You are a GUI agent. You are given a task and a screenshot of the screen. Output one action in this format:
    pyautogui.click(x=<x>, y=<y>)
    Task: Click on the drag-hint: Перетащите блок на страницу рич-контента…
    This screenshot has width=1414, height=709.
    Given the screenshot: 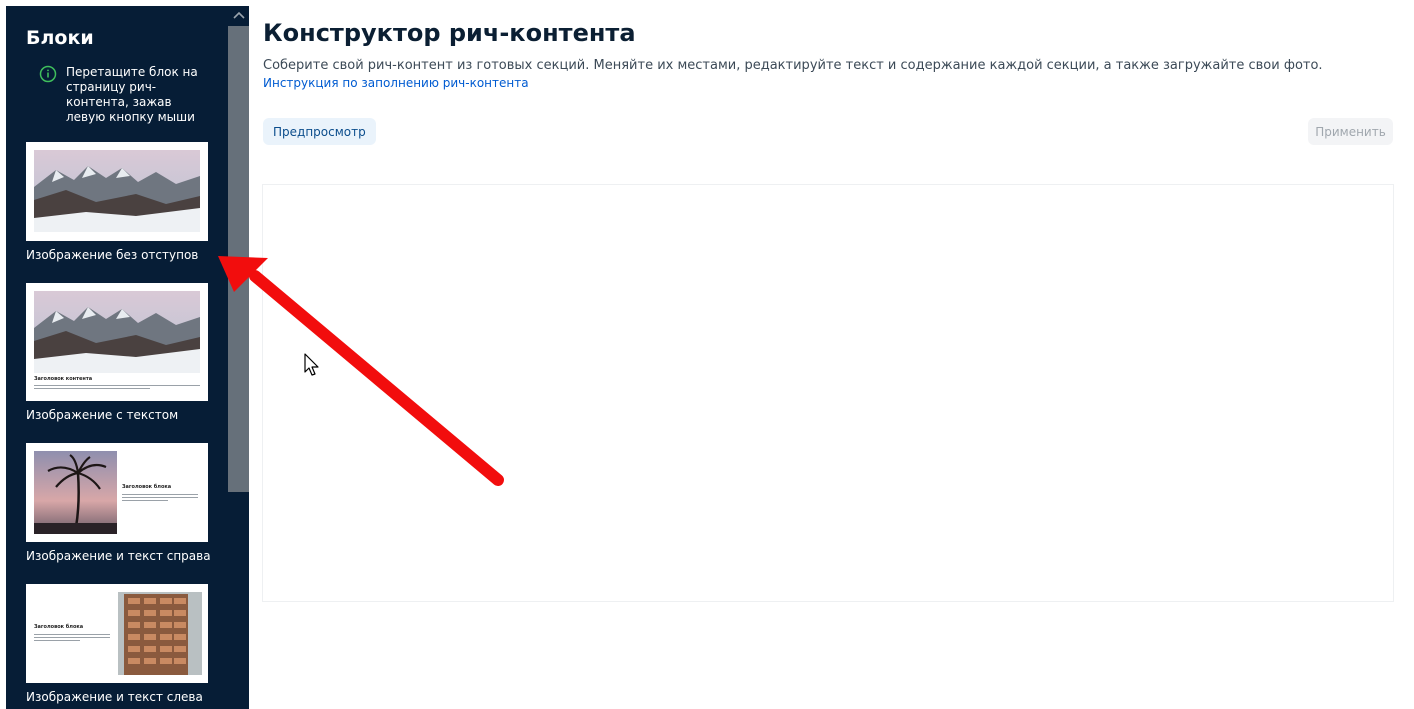 What is the action you would take?
    pyautogui.click(x=119, y=95)
    